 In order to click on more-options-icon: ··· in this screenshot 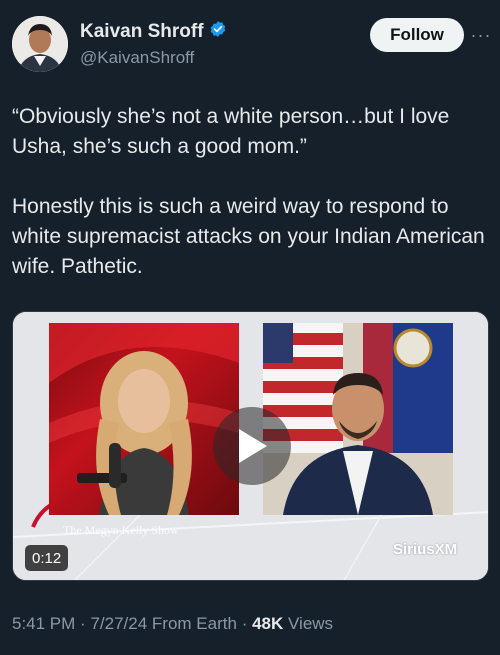, I will do `click(481, 35)`.